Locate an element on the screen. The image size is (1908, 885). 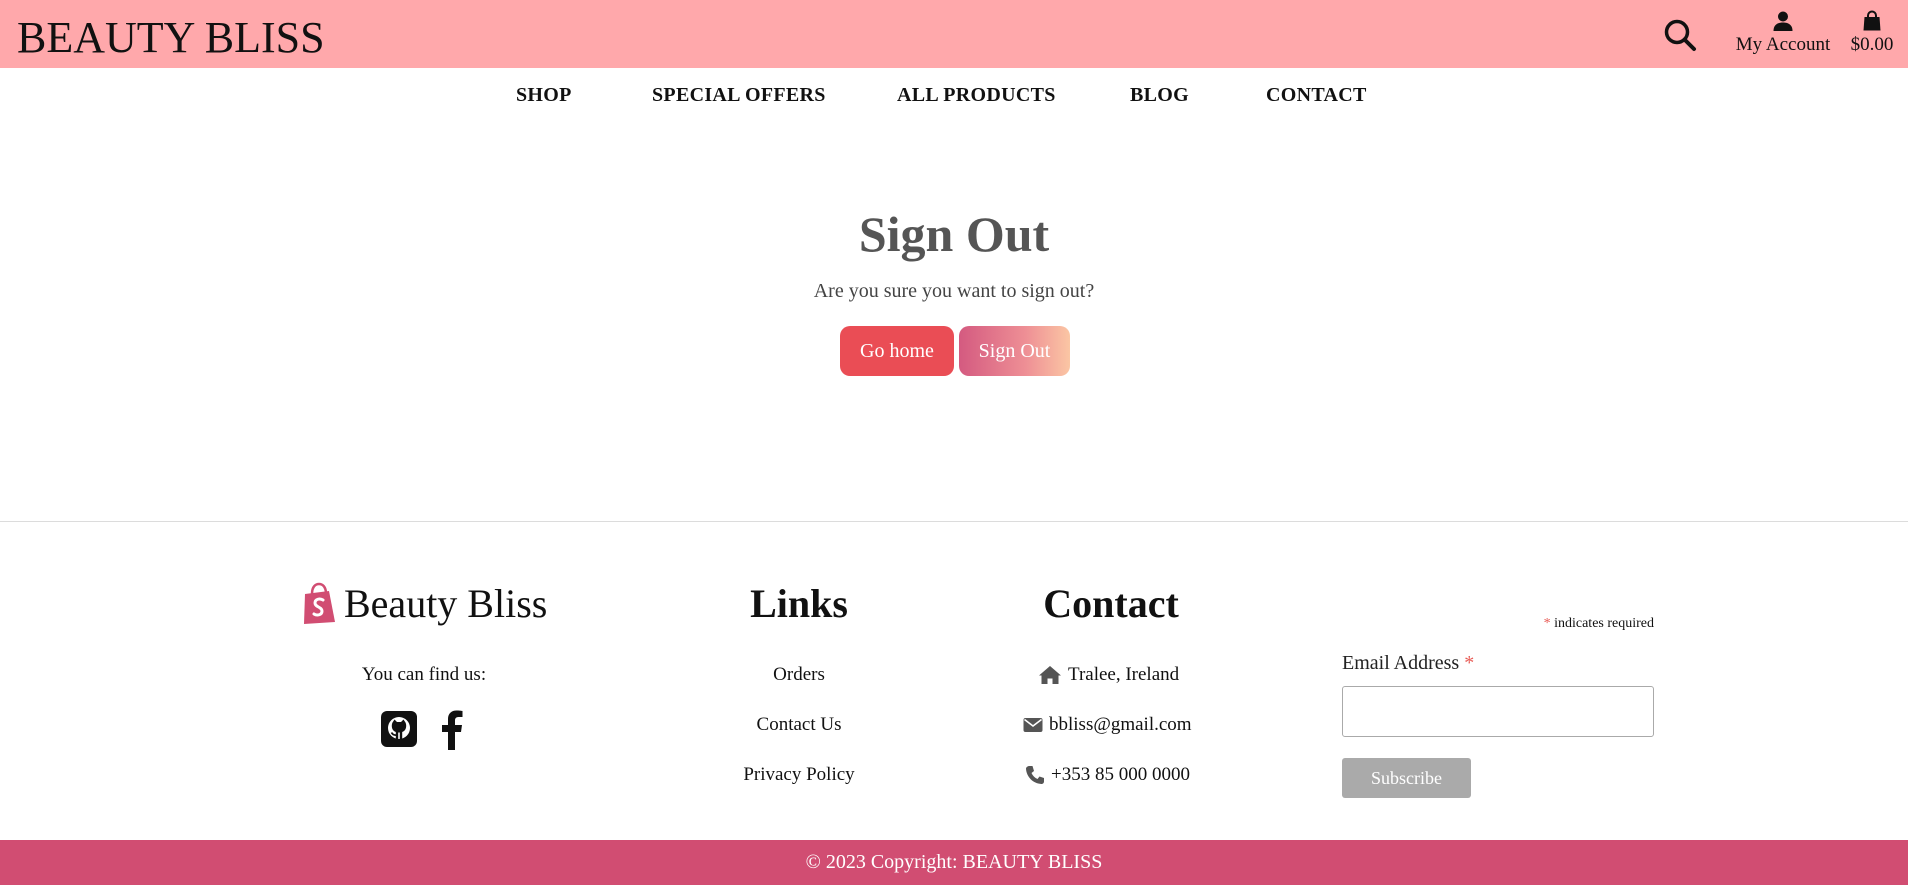
contact-phone-text: +353 85 000 0000 is located at coordinates (1120, 774).